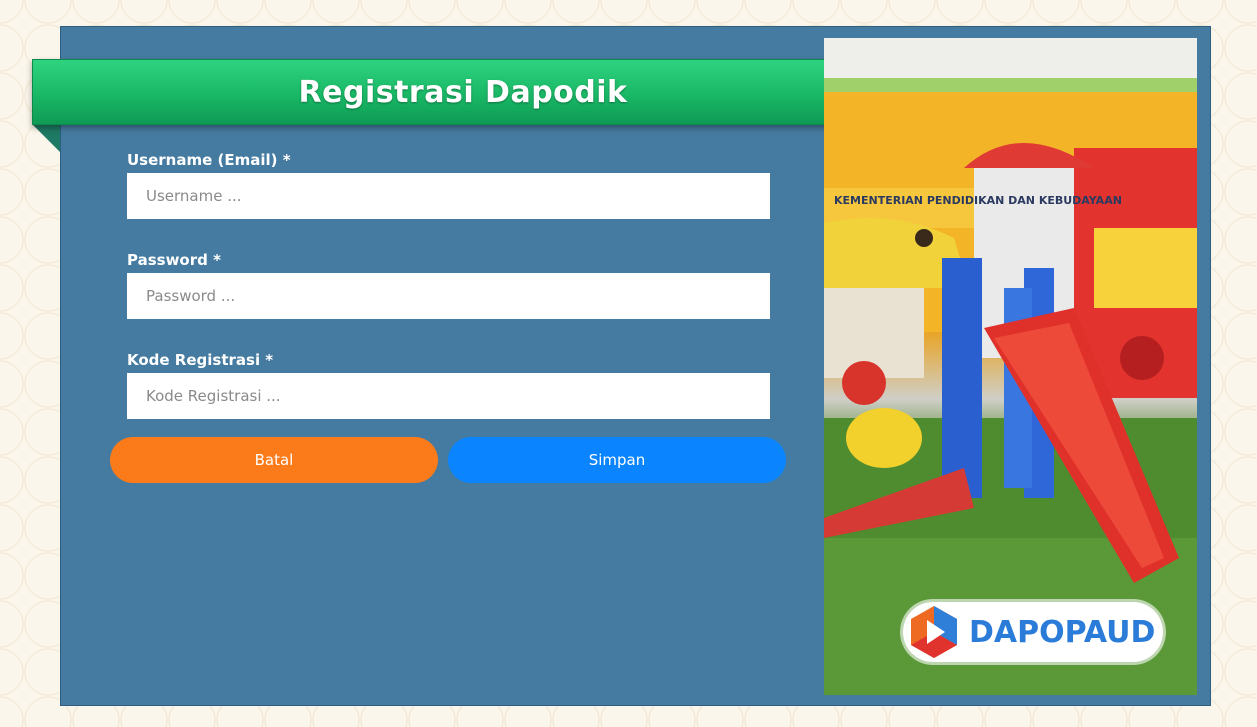 The height and width of the screenshot is (727, 1257). What do you see at coordinates (274, 460) in the screenshot?
I see `cancel-button: Batal` at bounding box center [274, 460].